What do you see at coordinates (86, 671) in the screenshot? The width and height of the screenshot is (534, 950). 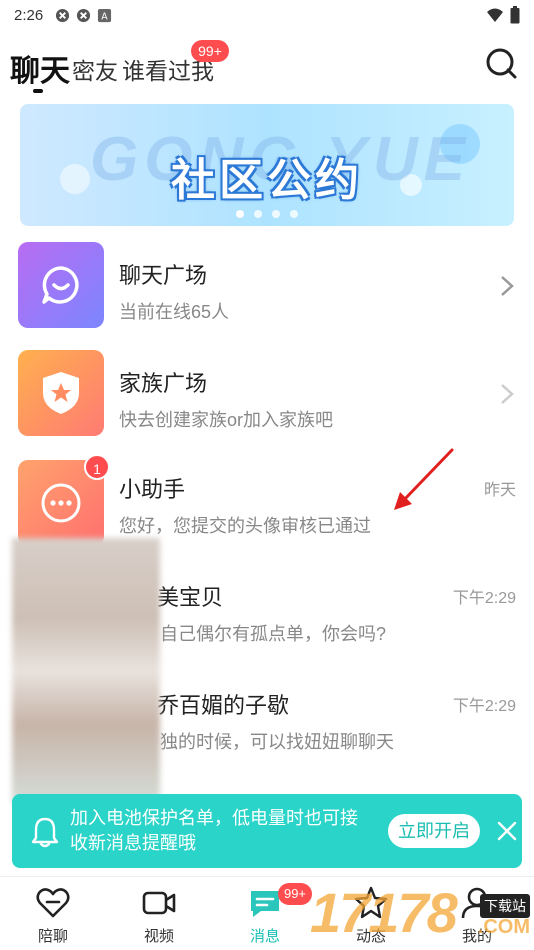 I see `blurred-avatar` at bounding box center [86, 671].